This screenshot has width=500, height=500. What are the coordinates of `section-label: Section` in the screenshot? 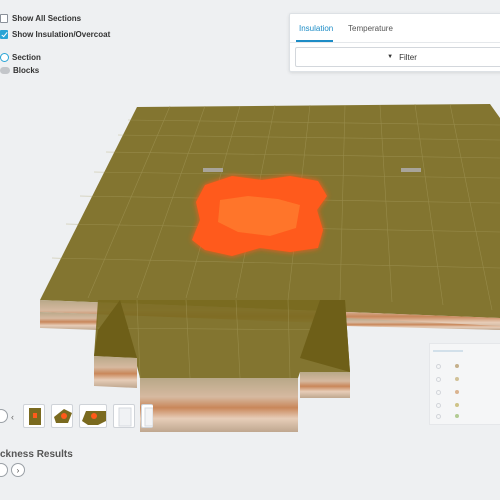 It's located at (26, 57).